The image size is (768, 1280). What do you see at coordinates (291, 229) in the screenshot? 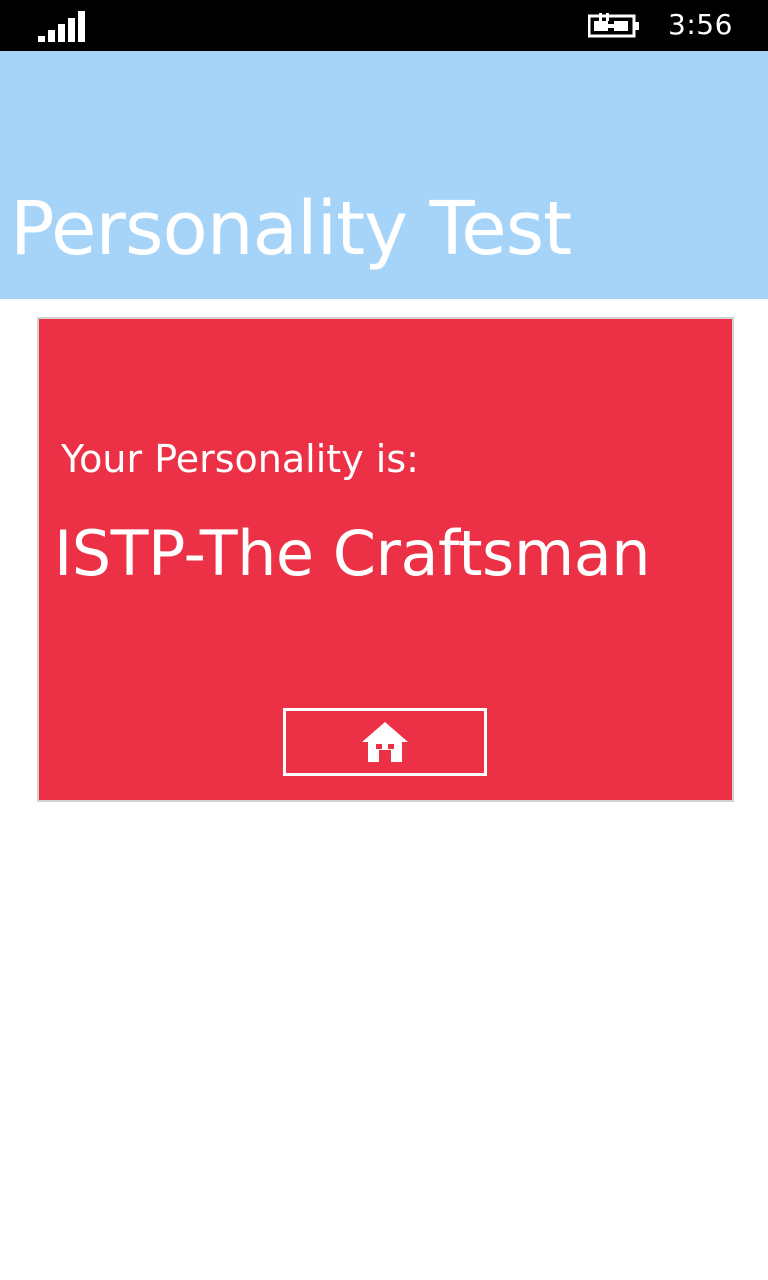
I see `page-title: Personality Test` at bounding box center [291, 229].